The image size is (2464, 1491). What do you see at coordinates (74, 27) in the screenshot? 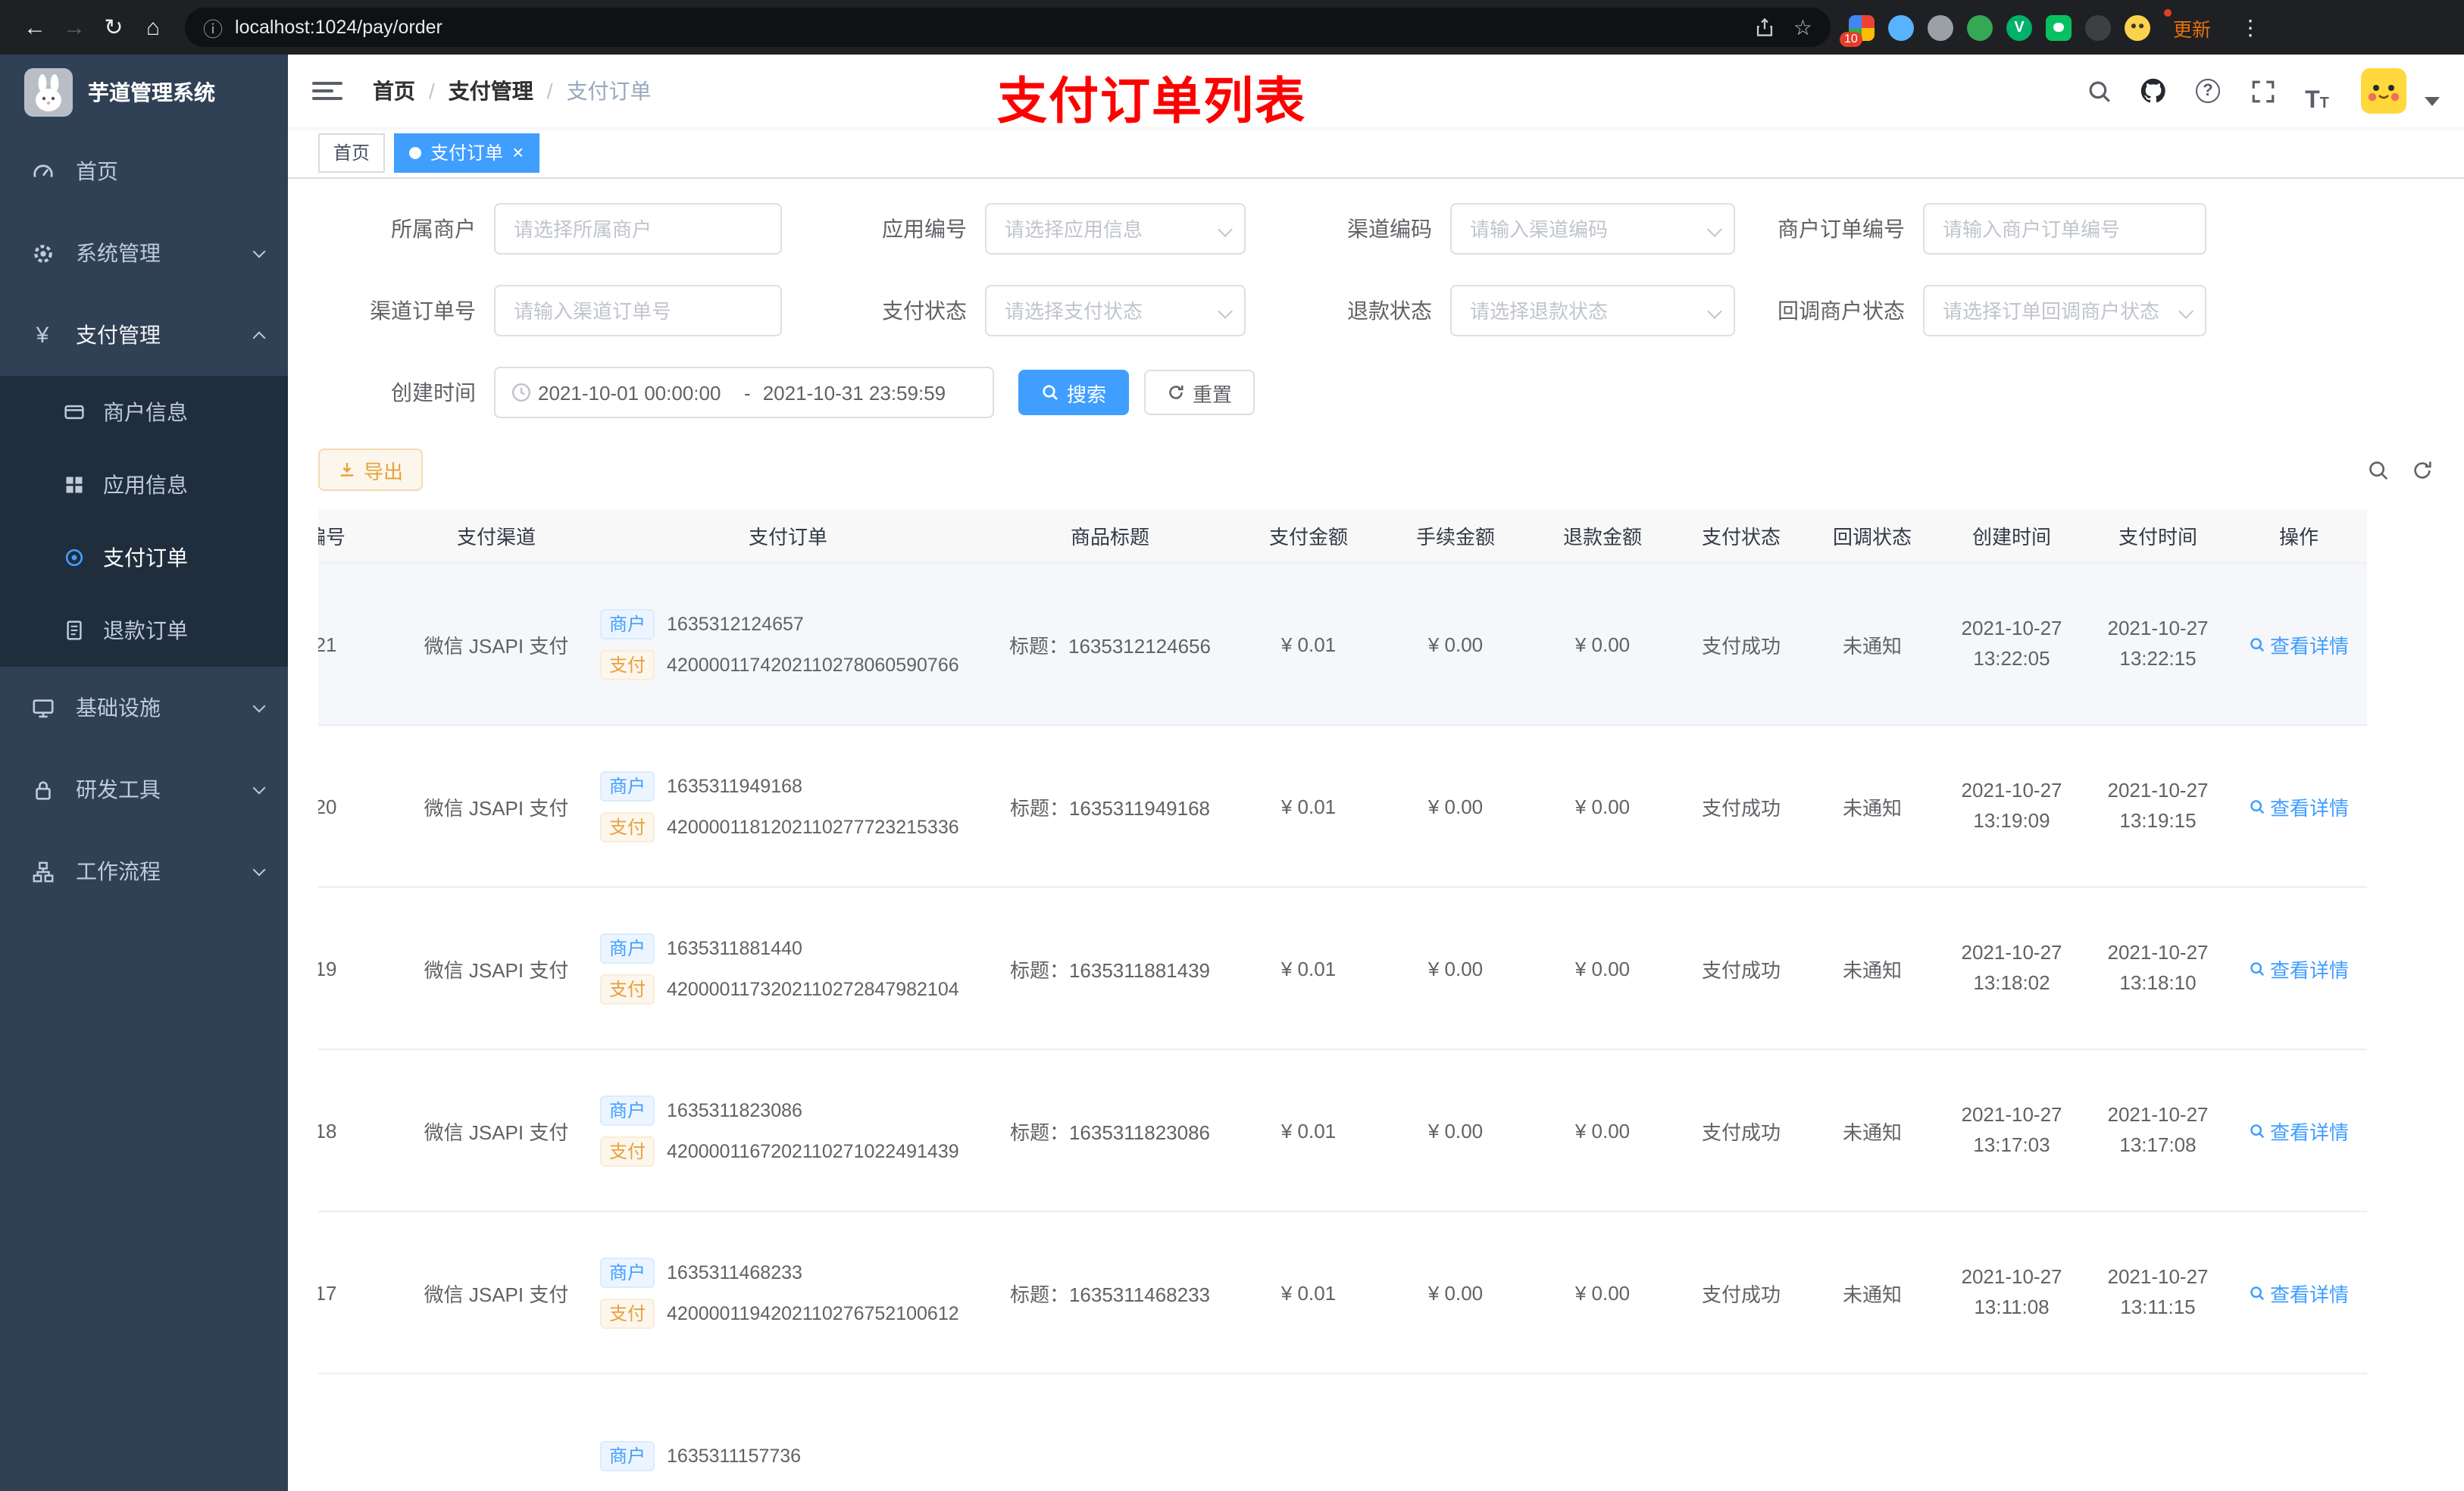
I see `forward-icon: →` at bounding box center [74, 27].